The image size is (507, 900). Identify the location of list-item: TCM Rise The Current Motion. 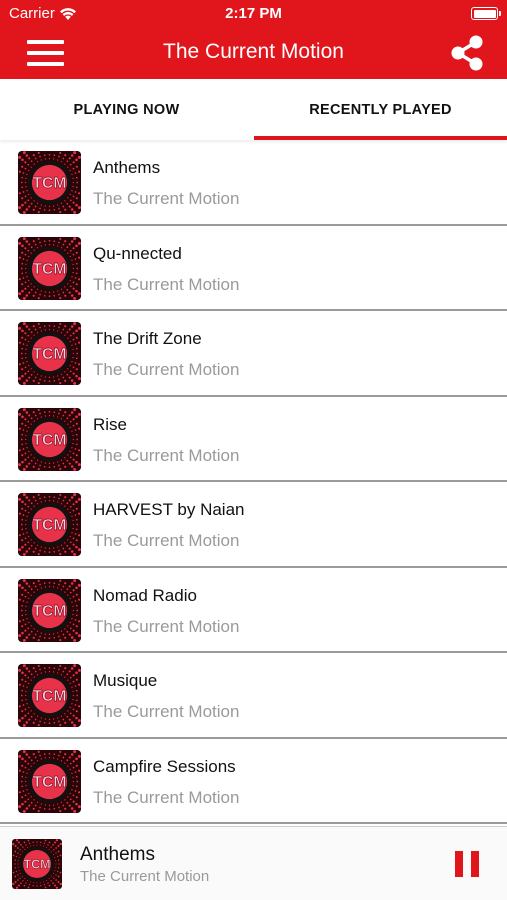
(253, 439).